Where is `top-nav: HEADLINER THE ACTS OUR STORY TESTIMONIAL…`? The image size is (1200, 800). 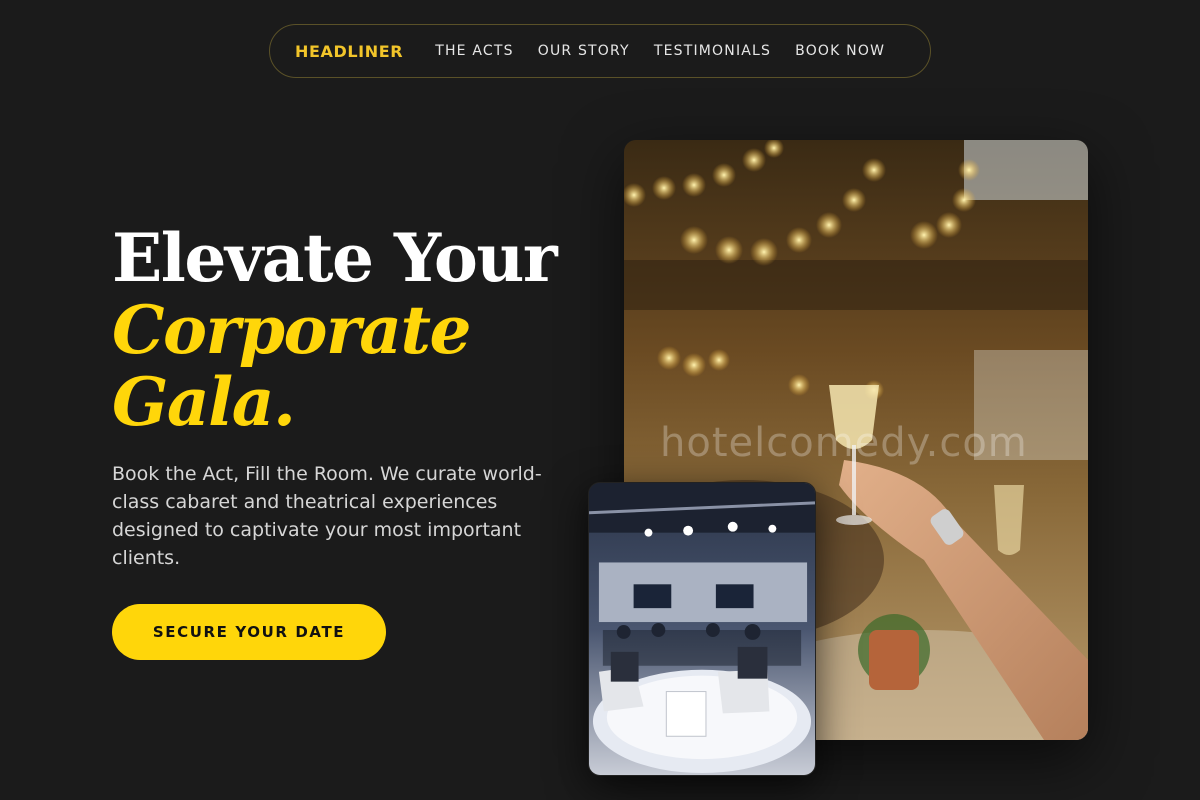 top-nav: HEADLINER THE ACTS OUR STORY TESTIMONIAL… is located at coordinates (600, 51).